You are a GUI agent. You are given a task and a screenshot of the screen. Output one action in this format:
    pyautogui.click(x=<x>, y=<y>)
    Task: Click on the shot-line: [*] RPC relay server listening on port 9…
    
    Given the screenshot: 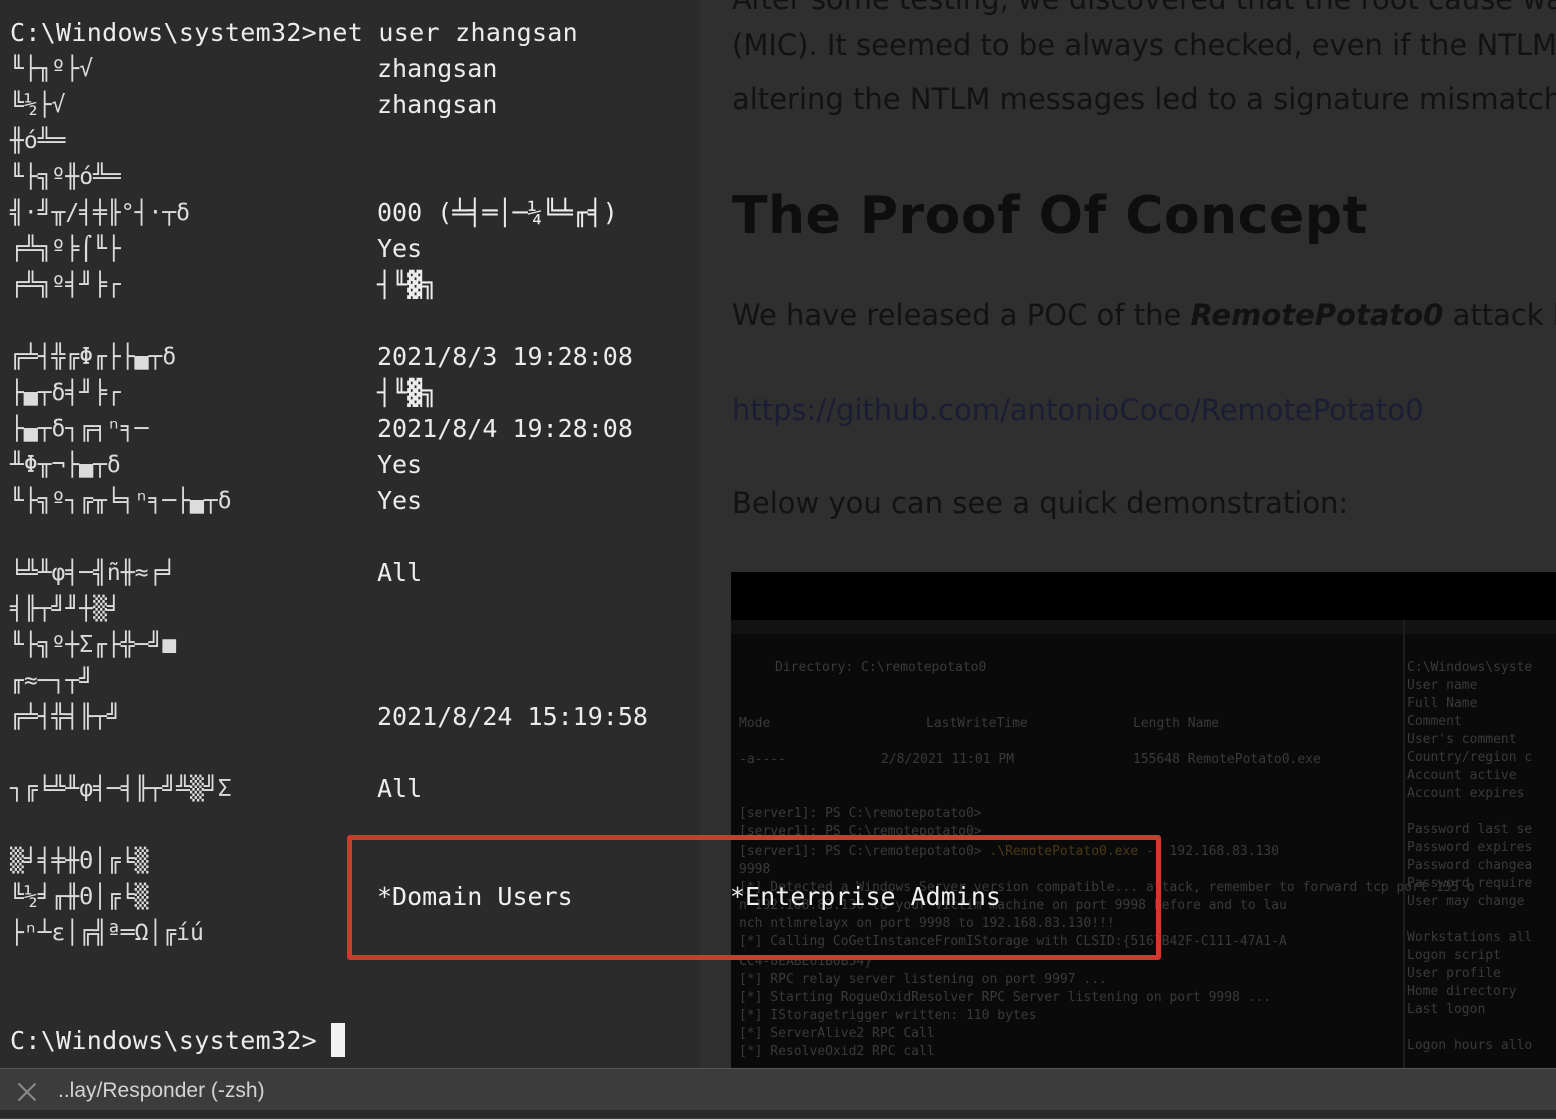 What is the action you would take?
    pyautogui.click(x=923, y=979)
    